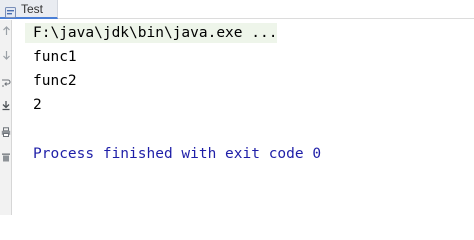 The width and height of the screenshot is (474, 240). Describe the element at coordinates (6, 55) in the screenshot. I see `arrow-down-icon` at that location.